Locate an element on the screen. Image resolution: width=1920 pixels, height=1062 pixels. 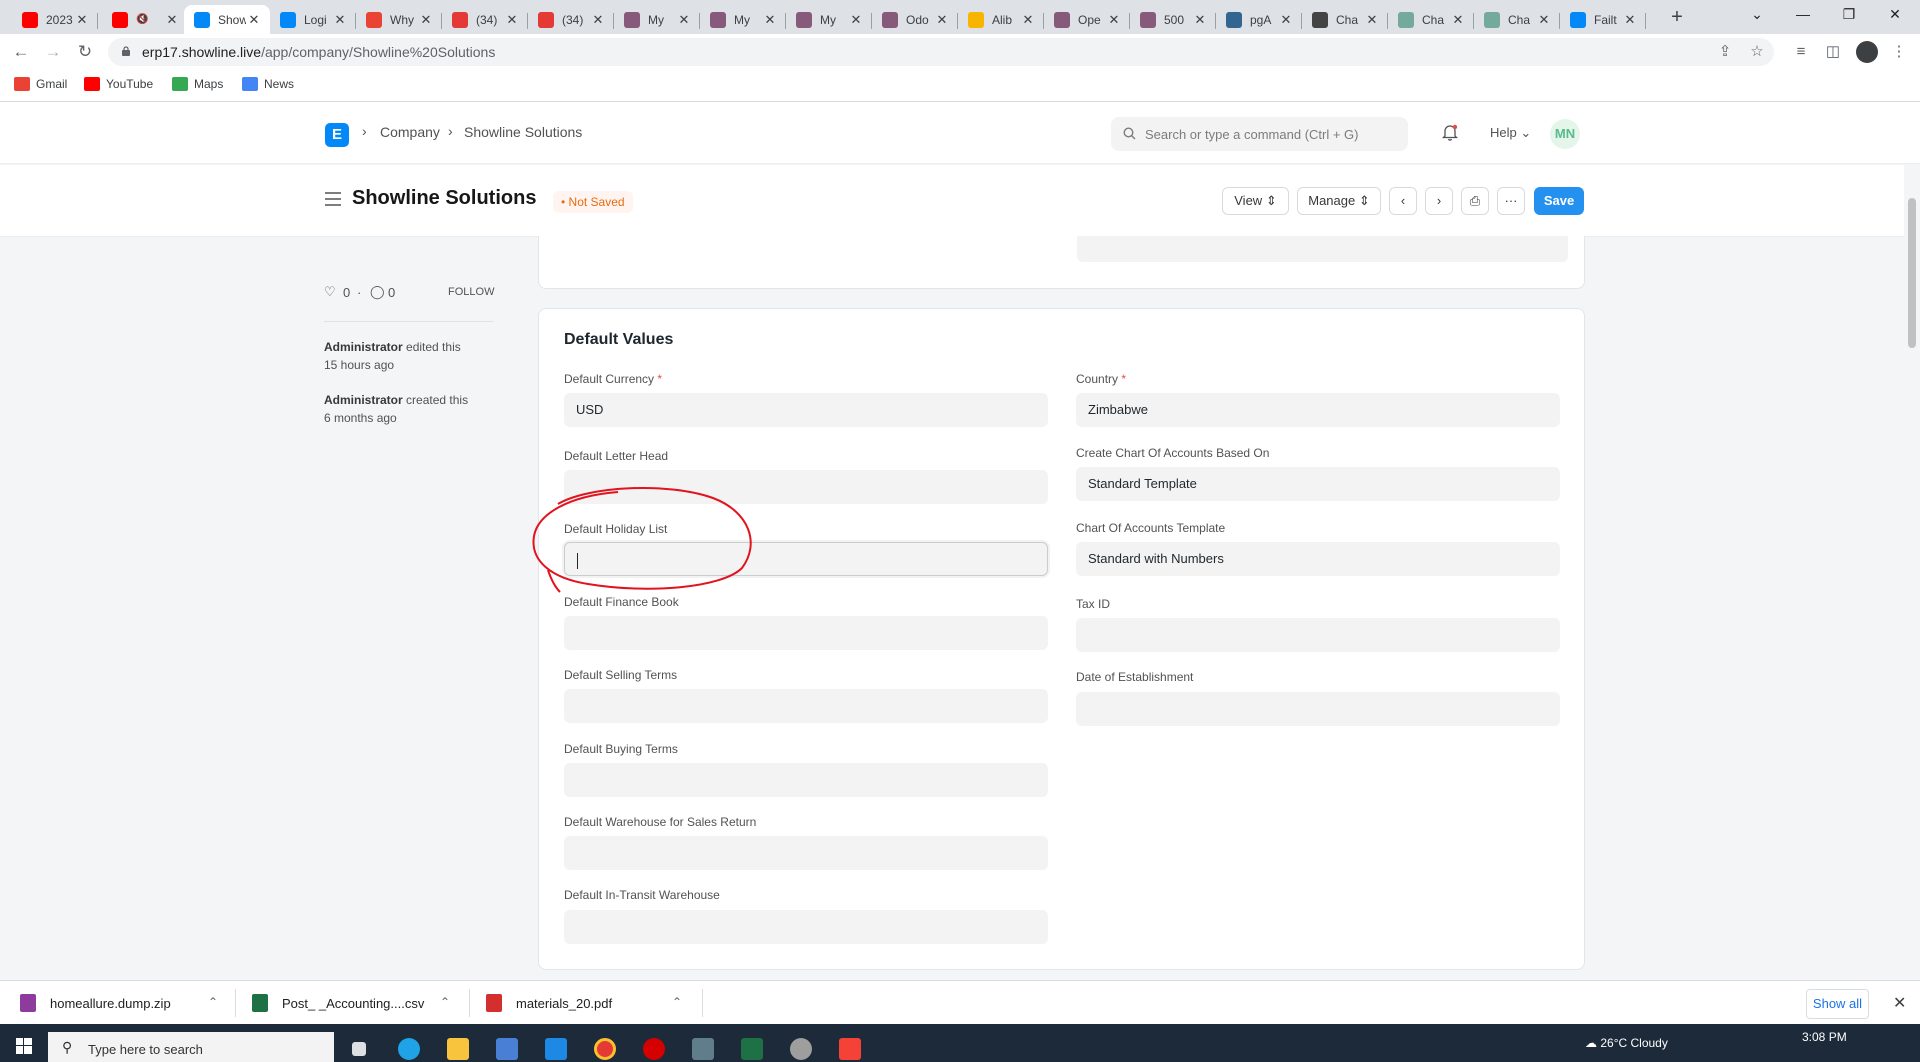
show-all-downloads-button: Show all is located at coordinates (1837, 1004).